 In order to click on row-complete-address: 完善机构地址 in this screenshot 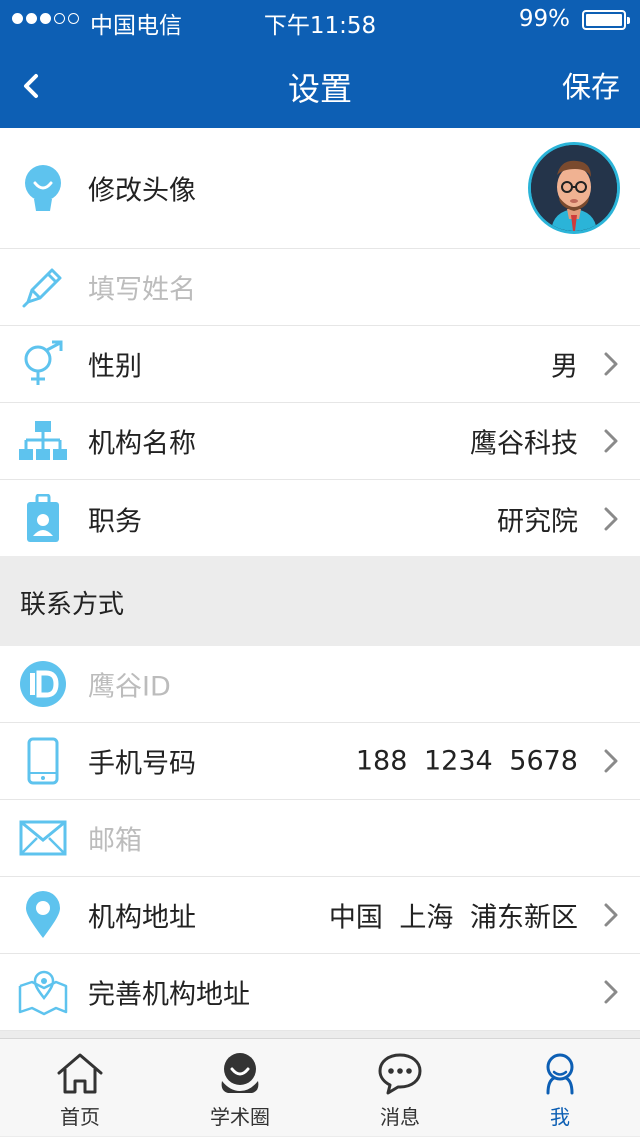, I will do `click(320, 992)`.